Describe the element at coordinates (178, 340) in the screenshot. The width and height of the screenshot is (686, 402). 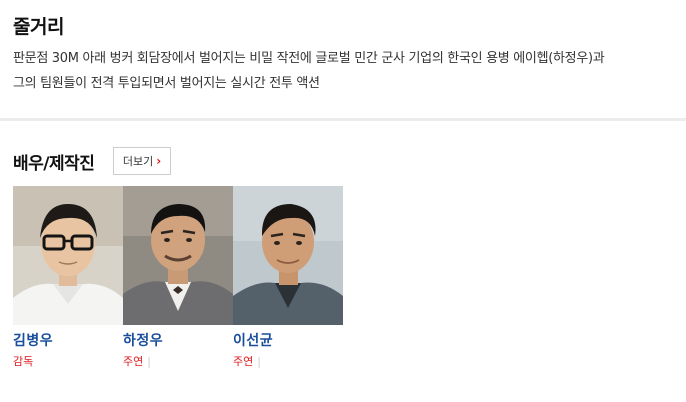
I see `cast-name: 하정우` at that location.